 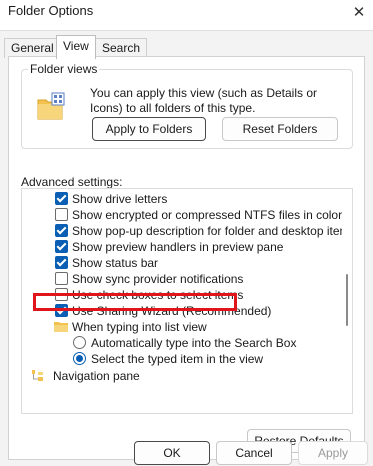 What do you see at coordinates (61, 246) in the screenshot?
I see `show-preview-handlers-checkbox` at bounding box center [61, 246].